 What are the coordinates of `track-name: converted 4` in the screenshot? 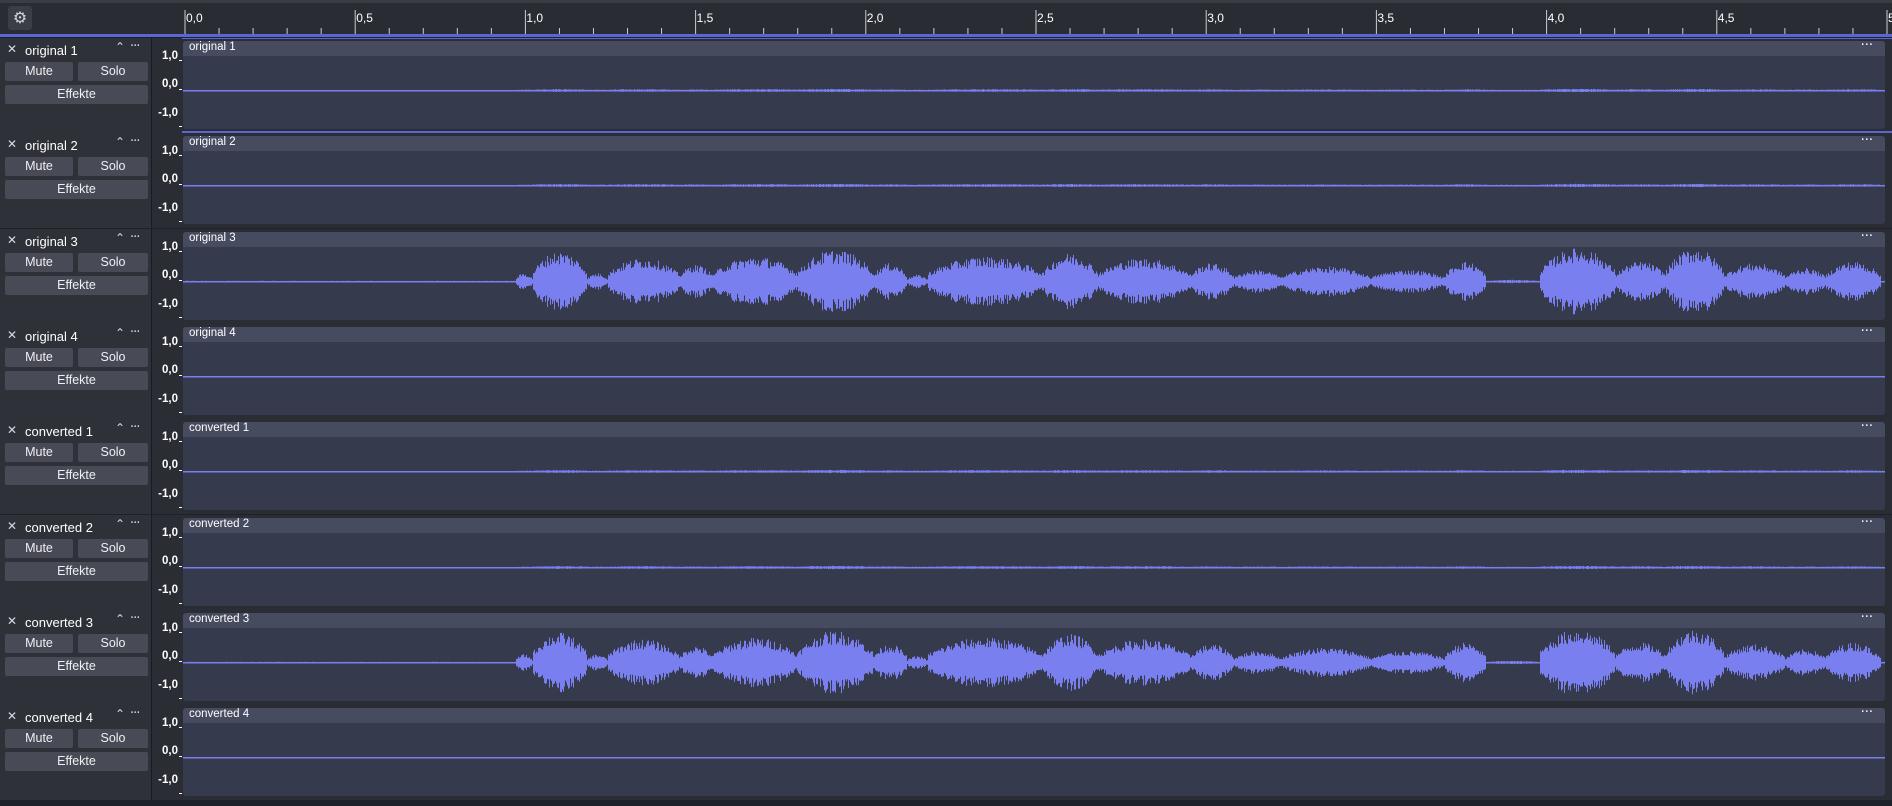 It's located at (59, 717).